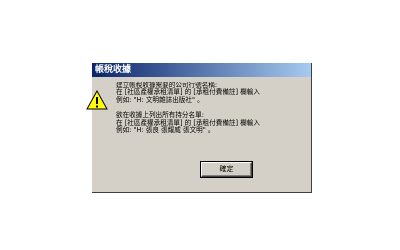 Image resolution: width=400 pixels, height=250 pixels. What do you see at coordinates (97, 100) in the screenshot?
I see `warning-icon` at bounding box center [97, 100].